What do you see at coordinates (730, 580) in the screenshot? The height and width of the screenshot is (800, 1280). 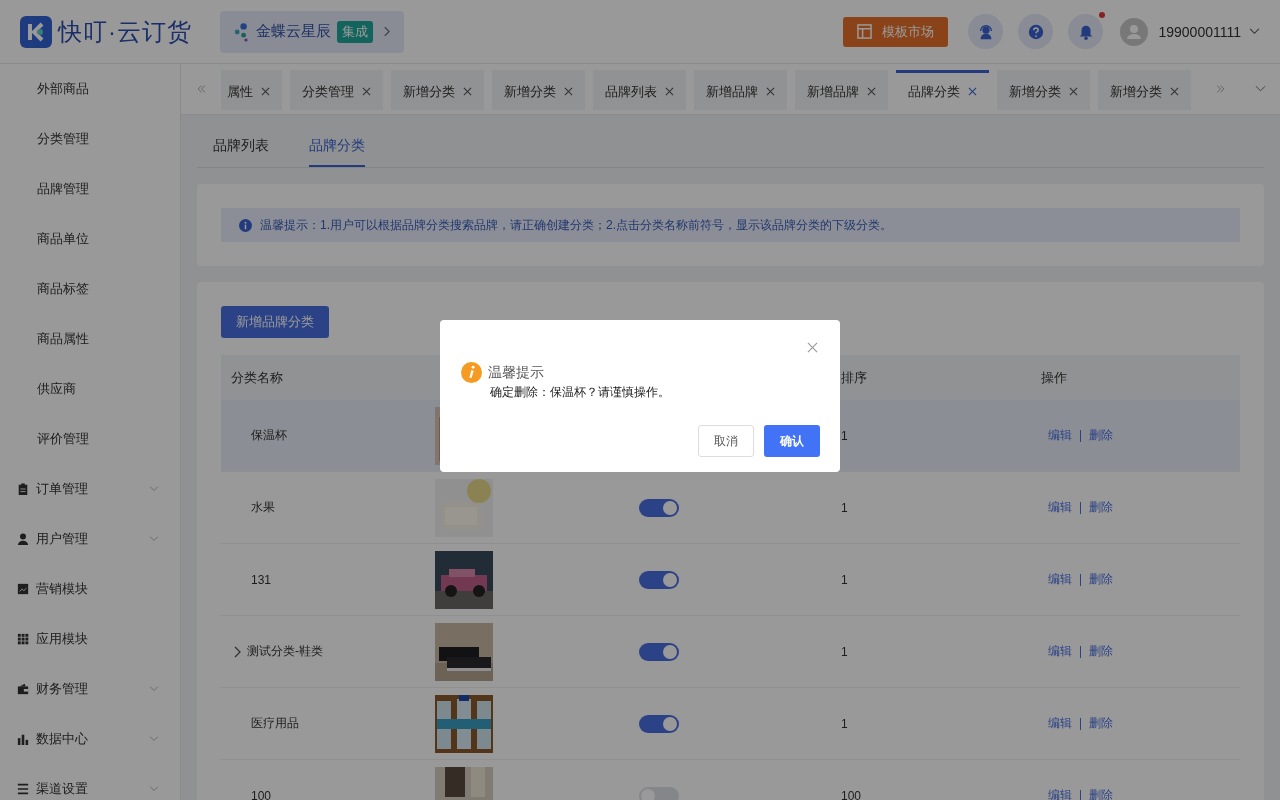 I see `table-row: 131 1 编辑 删除` at bounding box center [730, 580].